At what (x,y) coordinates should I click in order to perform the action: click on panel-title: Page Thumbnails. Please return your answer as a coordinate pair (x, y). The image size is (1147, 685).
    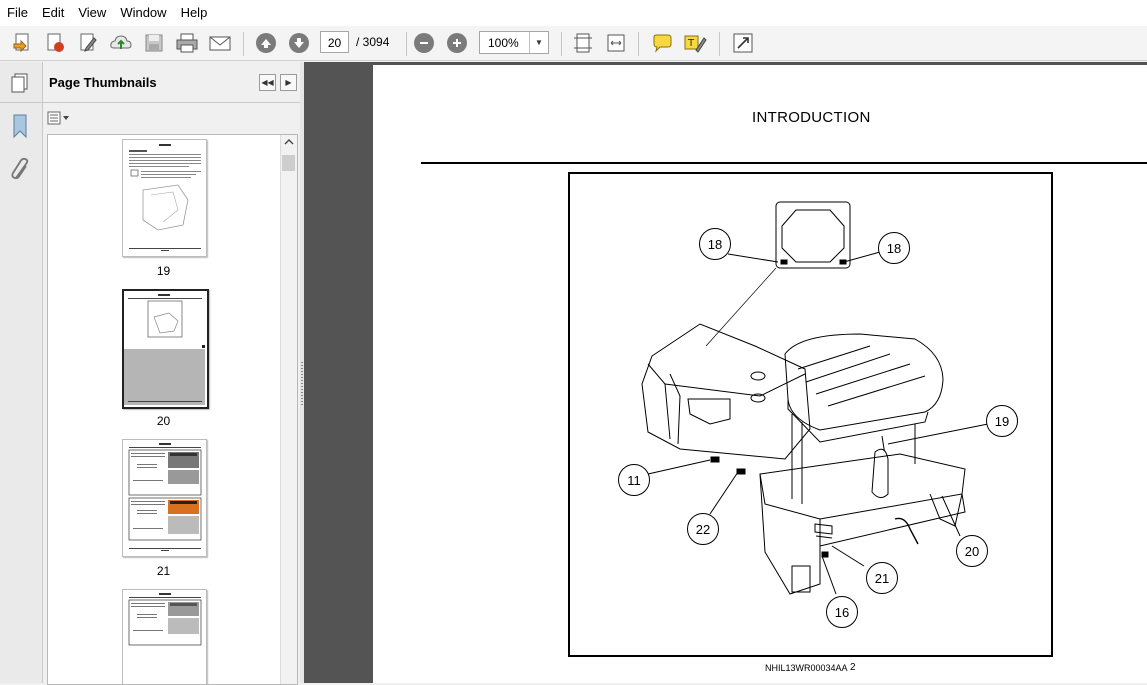
    Looking at the image, I should click on (103, 82).